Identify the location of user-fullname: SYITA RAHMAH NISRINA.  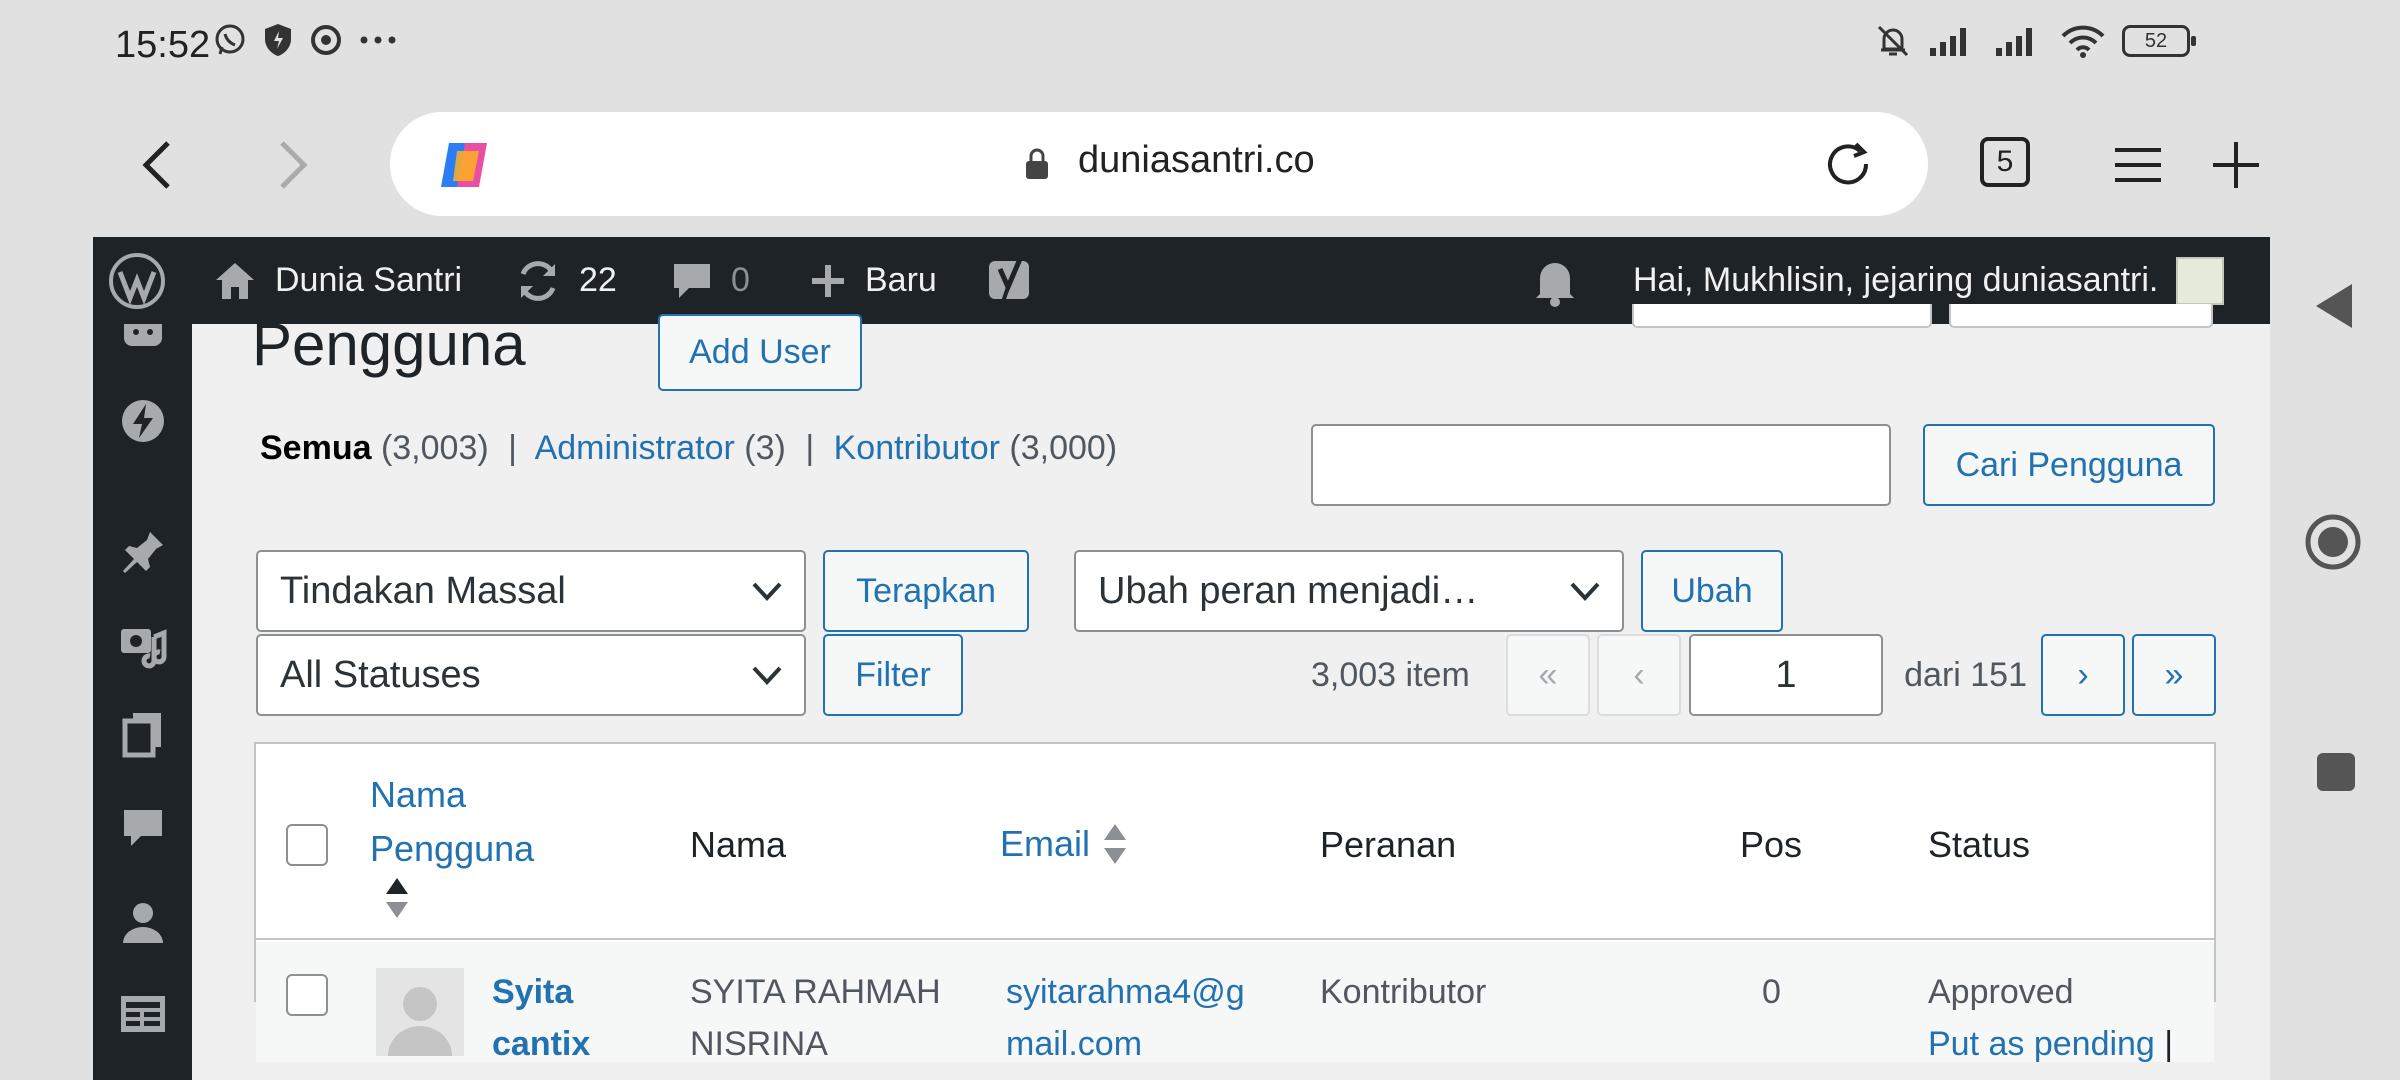
(815, 1018).